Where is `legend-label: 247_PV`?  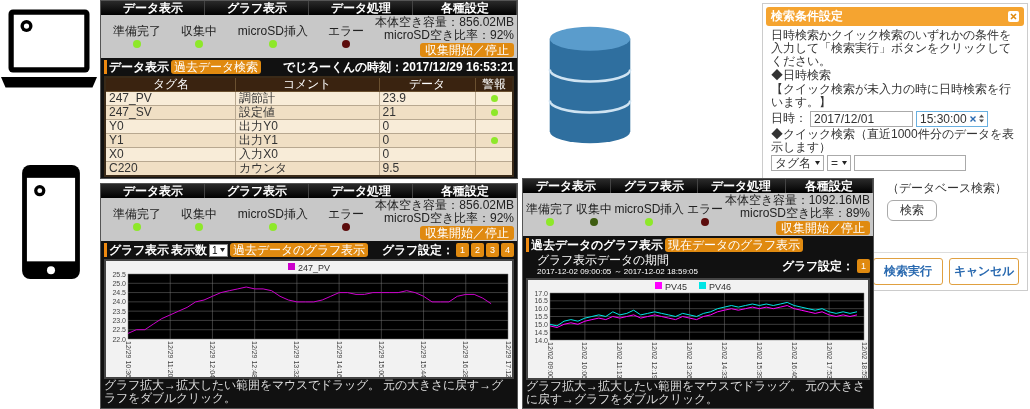 legend-label: 247_PV is located at coordinates (314, 268).